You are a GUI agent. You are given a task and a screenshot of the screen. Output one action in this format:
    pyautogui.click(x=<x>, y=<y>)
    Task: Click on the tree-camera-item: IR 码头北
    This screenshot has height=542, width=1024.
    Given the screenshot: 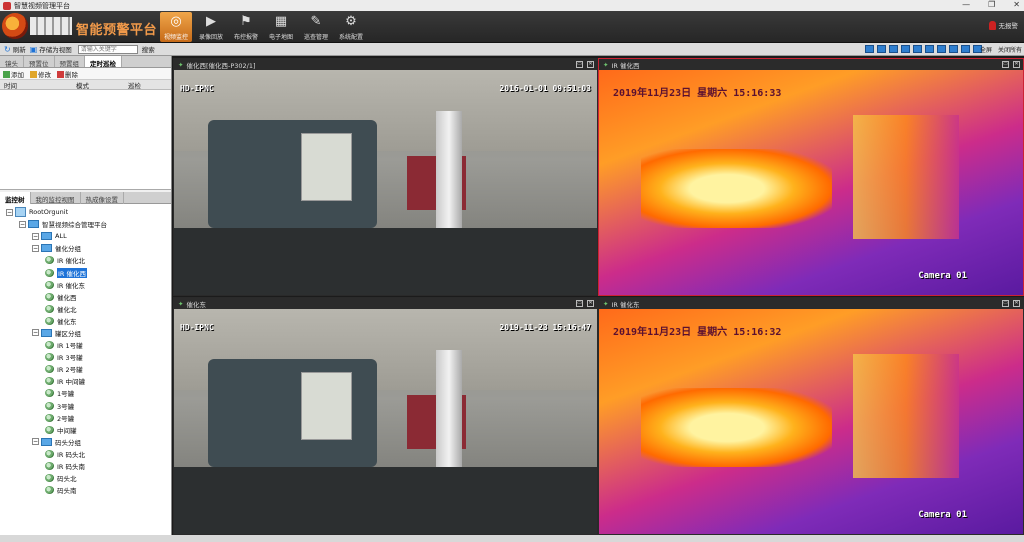 What is the action you would take?
    pyautogui.click(x=85, y=454)
    